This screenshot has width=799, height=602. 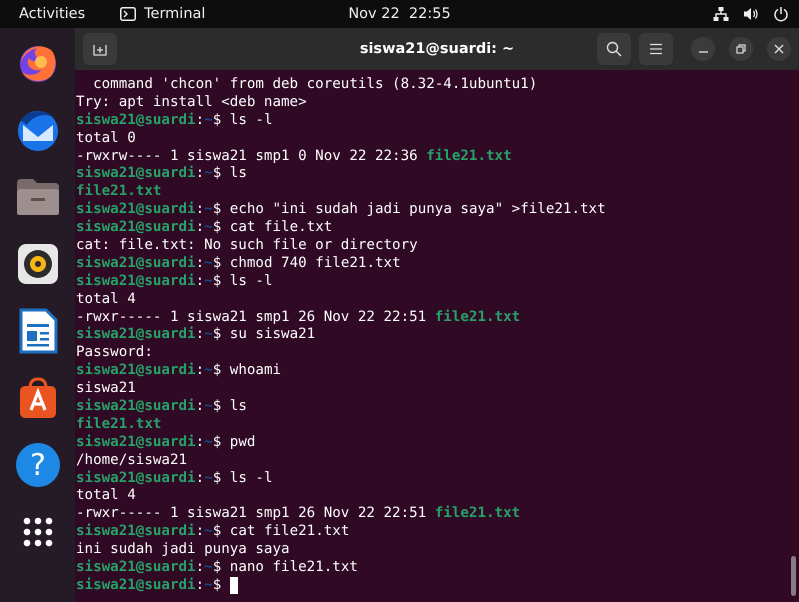 I want to click on speaker-volume-icon, so click(x=751, y=14).